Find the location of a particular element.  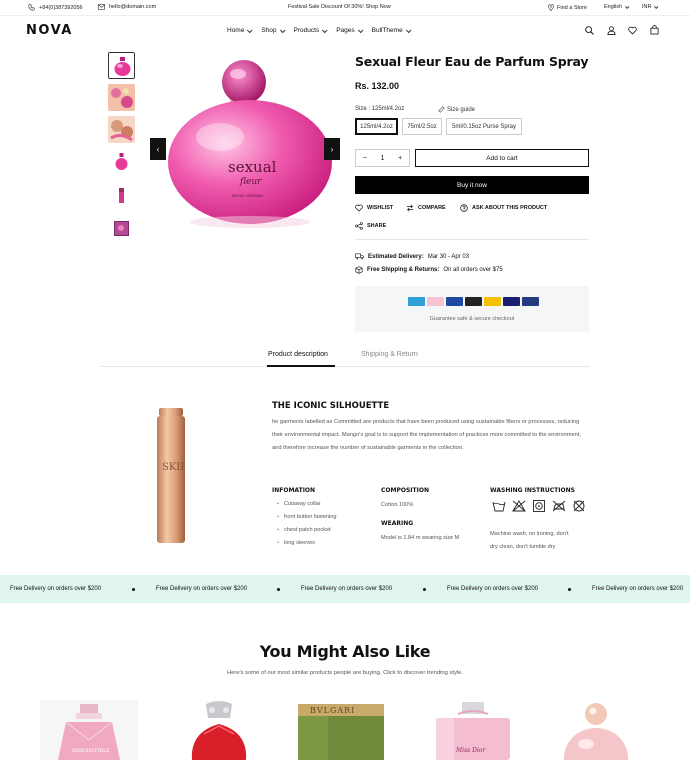

product-card: IRRESISTIBLE is located at coordinates (89, 730).